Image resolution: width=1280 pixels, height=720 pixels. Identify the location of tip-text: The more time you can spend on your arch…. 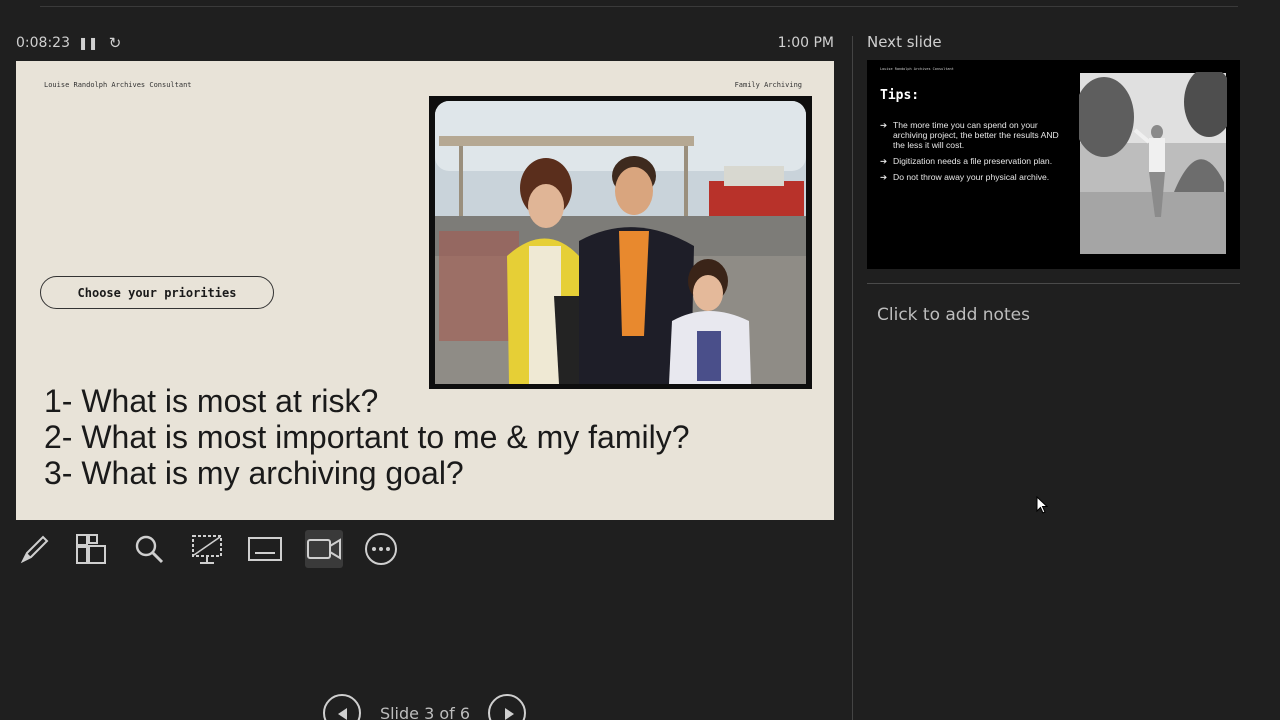
(976, 135).